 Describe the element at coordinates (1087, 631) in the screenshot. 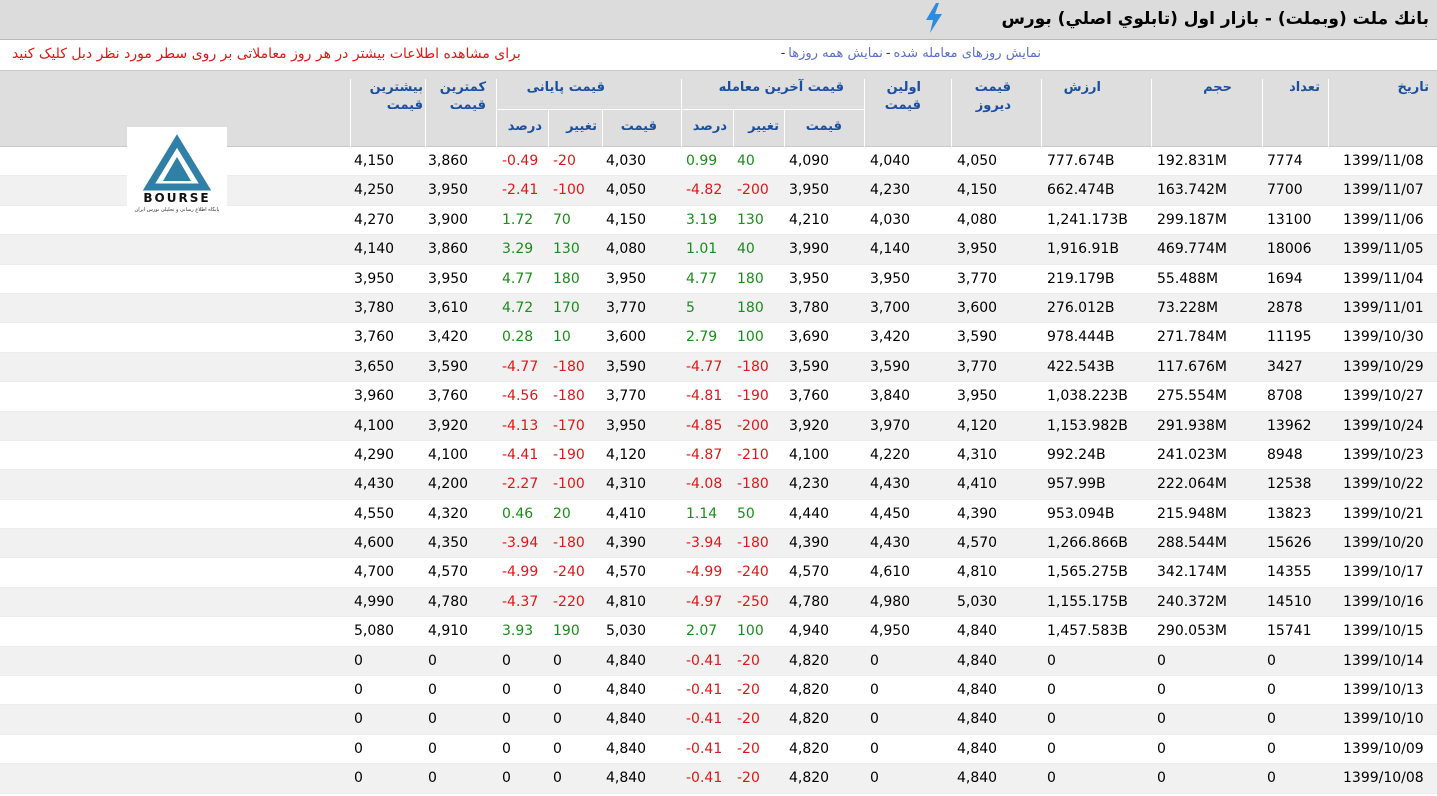

I see `cell-value: 1,457.583B` at that location.